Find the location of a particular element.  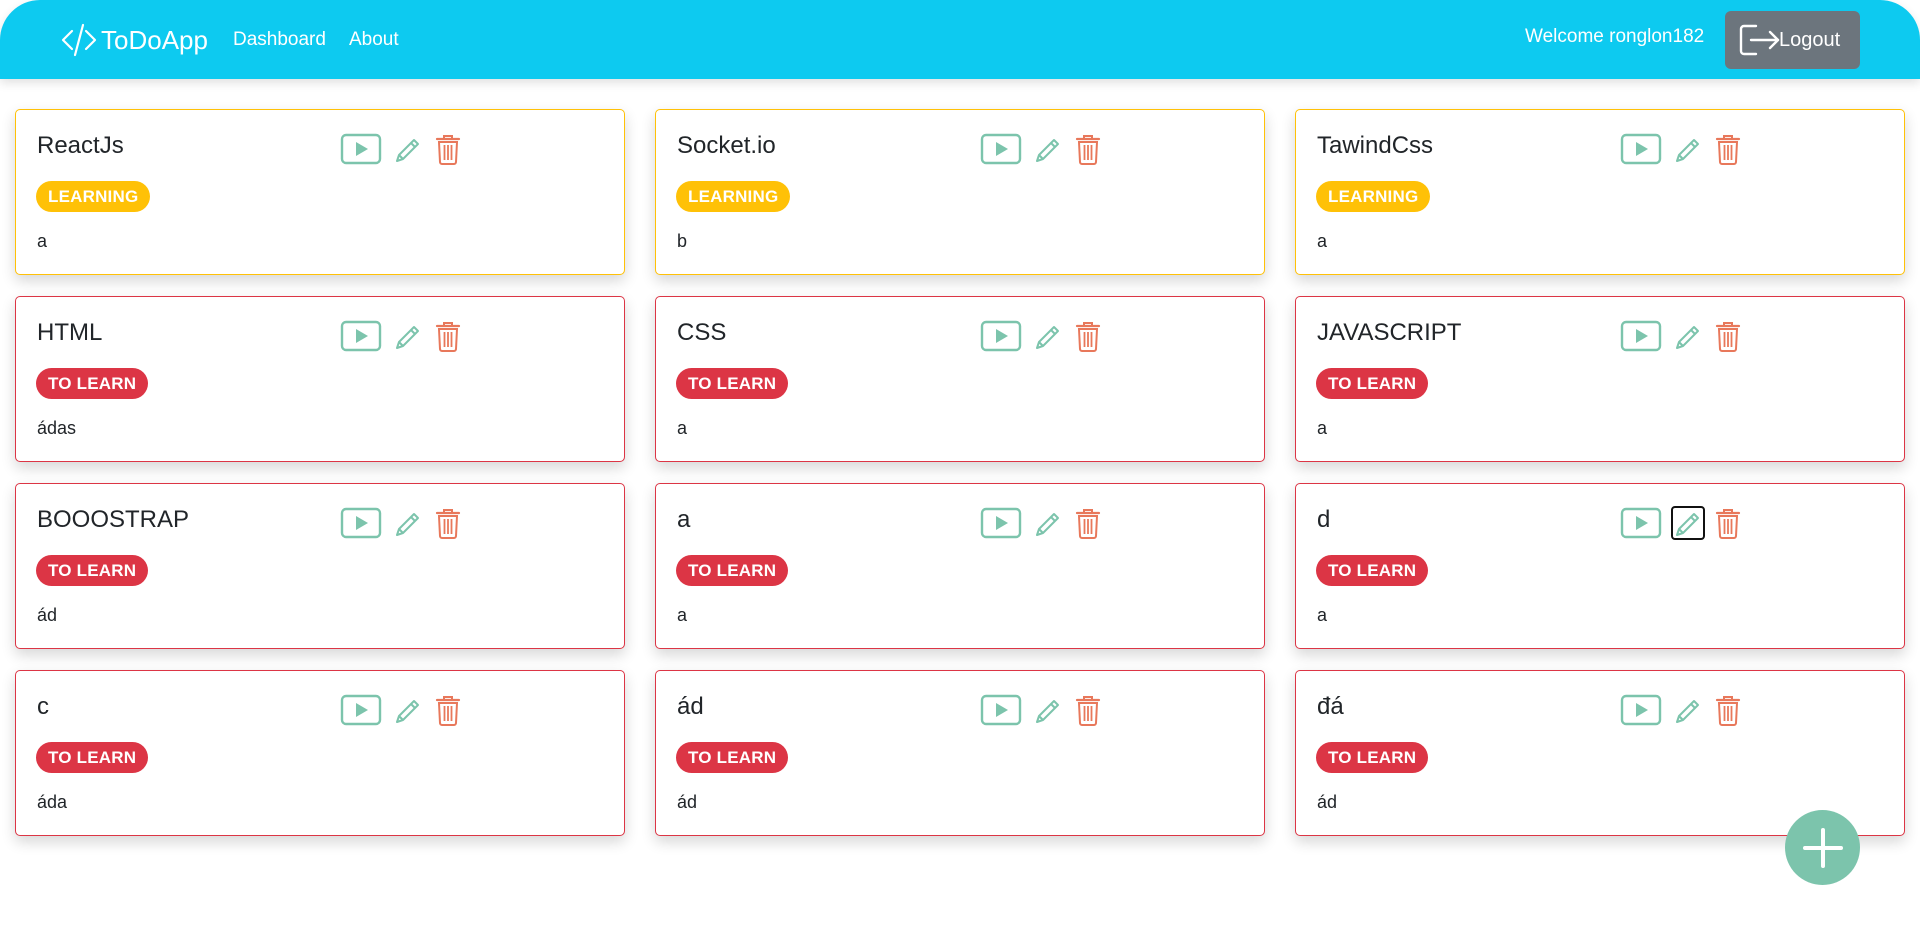

task-card: TawindCss LEARNING a is located at coordinates (1600, 192).